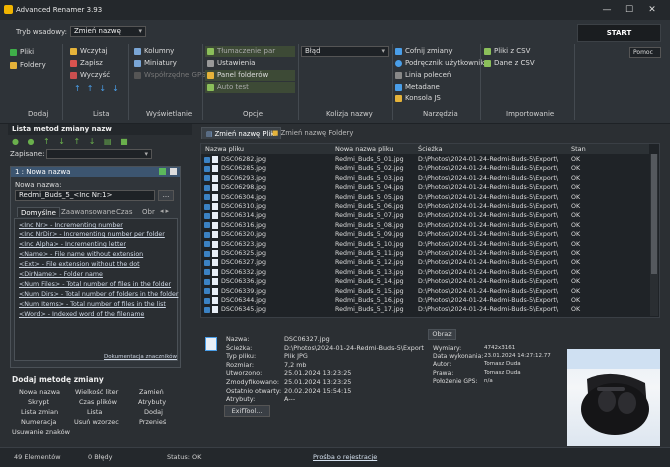 This screenshot has height=467, width=670. Describe the element at coordinates (96, 422) in the screenshot. I see `add-remove-pattern: Usuń wzorzec` at that location.